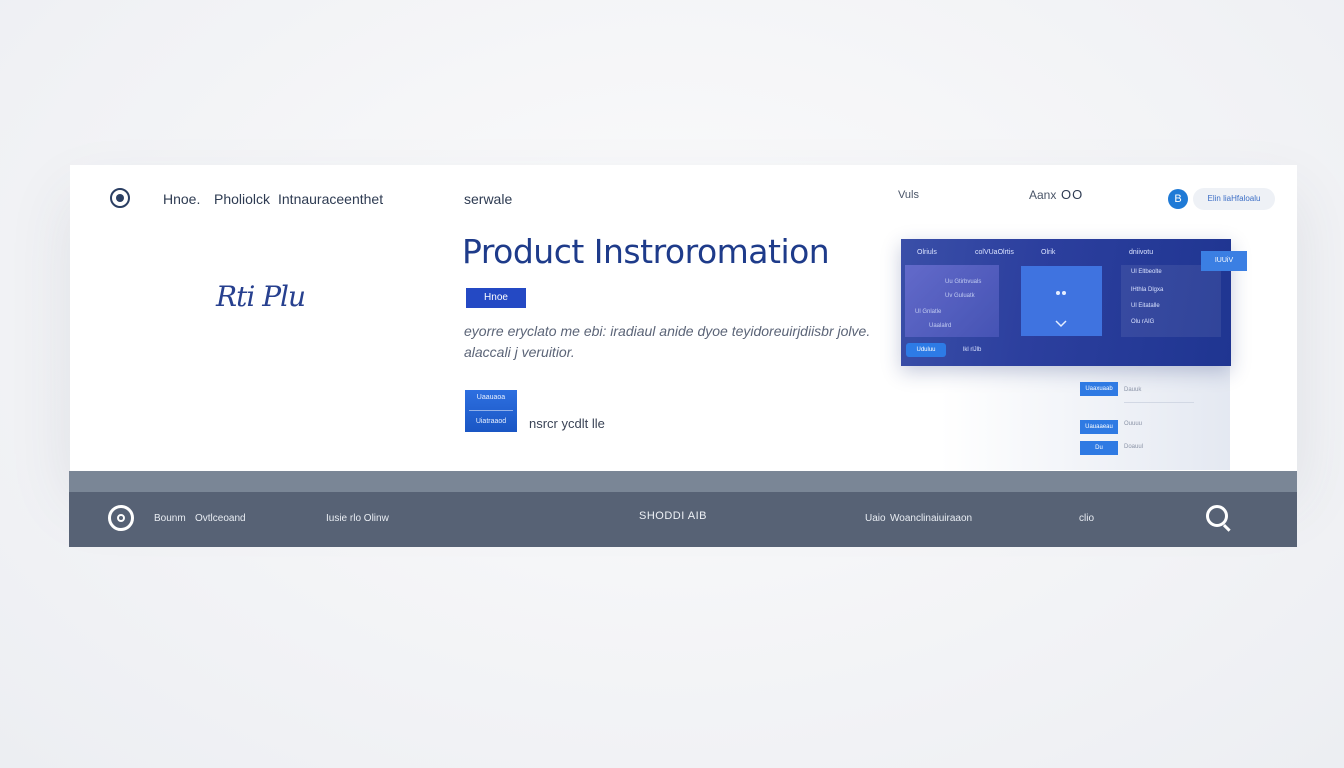 The image size is (1344, 768). Describe the element at coordinates (170, 518) in the screenshot. I see `footer-link: Bounm` at that location.